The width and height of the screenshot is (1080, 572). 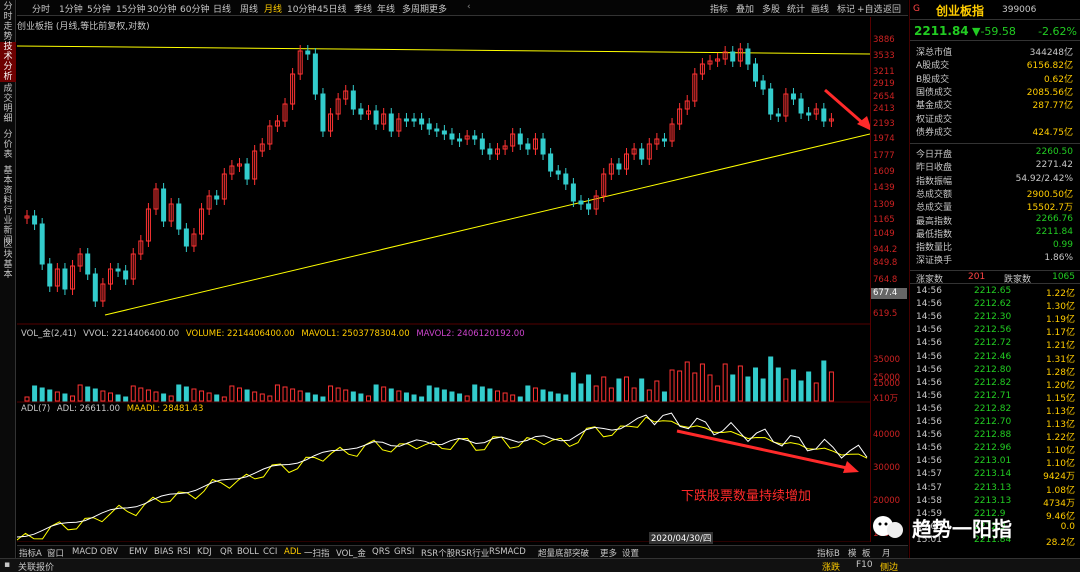 What do you see at coordinates (41, 8) in the screenshot?
I see `period-0: 分时` at bounding box center [41, 8].